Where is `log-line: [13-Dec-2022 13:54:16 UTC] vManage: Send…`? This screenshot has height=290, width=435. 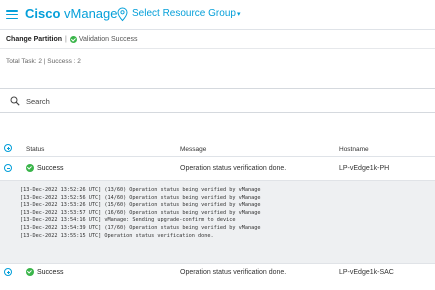 log-line: [13-Dec-2022 13:54:16 UTC] vManage: Send… is located at coordinates (128, 220).